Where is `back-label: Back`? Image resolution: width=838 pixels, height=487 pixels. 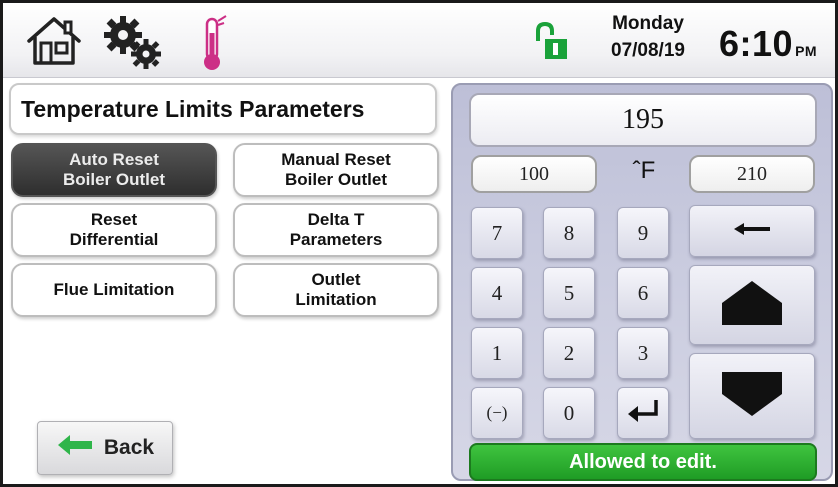
back-label: Back is located at coordinates (129, 447).